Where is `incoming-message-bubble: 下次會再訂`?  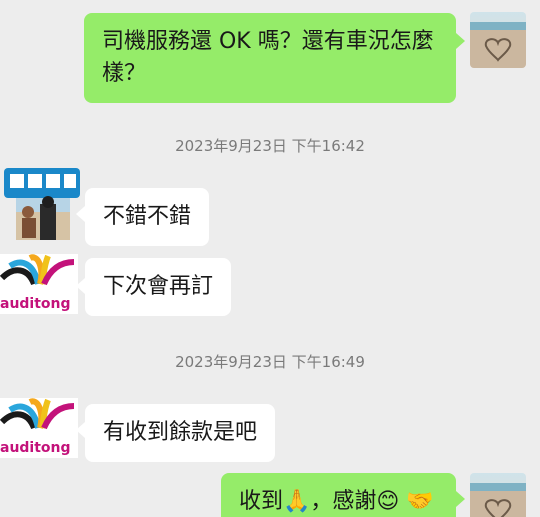
incoming-message-bubble: 下次會再訂 is located at coordinates (158, 287).